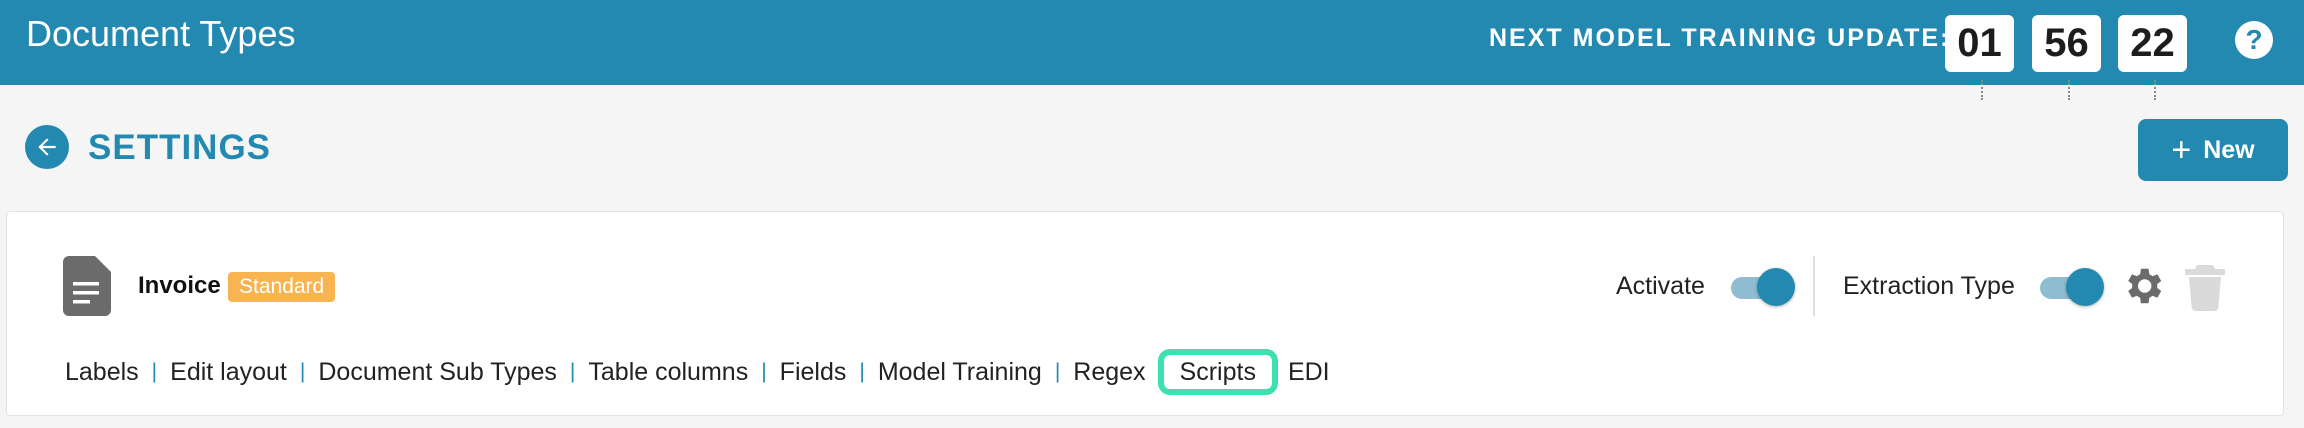 The height and width of the screenshot is (428, 2304). I want to click on timer-hours: 01, so click(1979, 43).